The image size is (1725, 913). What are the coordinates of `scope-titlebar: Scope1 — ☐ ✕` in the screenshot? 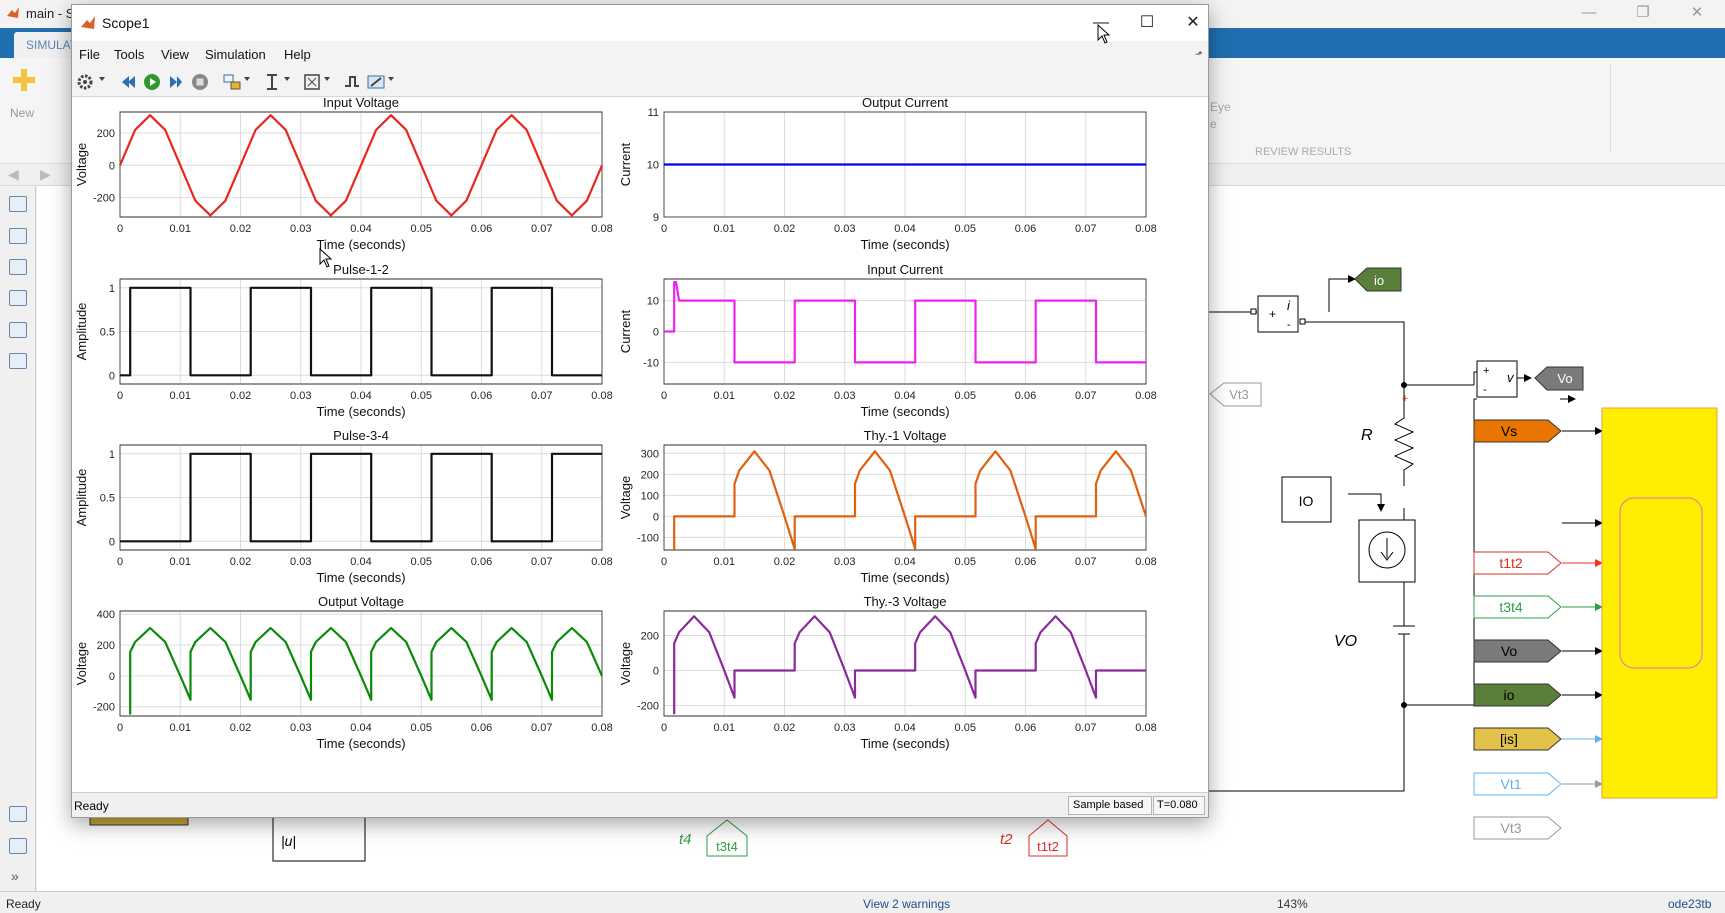 It's located at (640, 23).